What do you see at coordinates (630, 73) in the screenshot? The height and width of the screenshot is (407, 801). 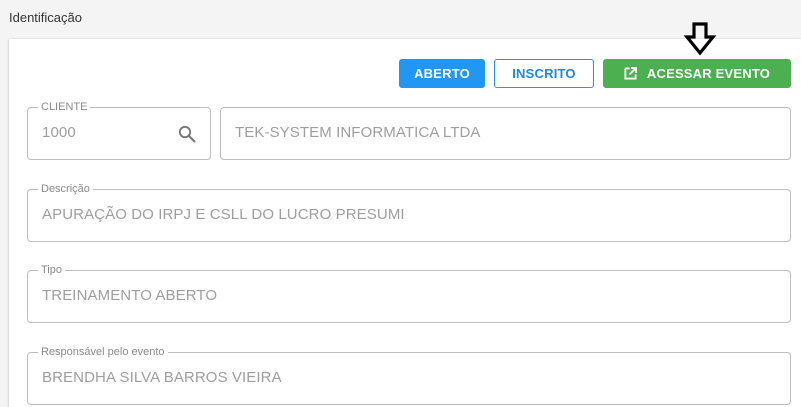 I see `external-link-icon` at bounding box center [630, 73].